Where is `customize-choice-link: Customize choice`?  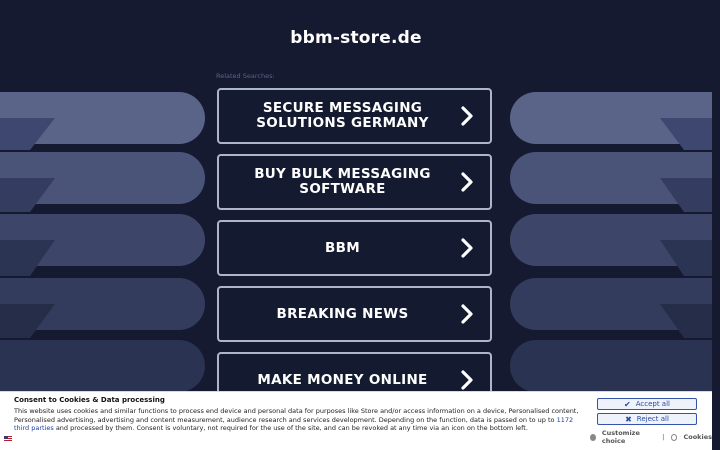
customize-choice-link: Customize choice is located at coordinates (628, 437).